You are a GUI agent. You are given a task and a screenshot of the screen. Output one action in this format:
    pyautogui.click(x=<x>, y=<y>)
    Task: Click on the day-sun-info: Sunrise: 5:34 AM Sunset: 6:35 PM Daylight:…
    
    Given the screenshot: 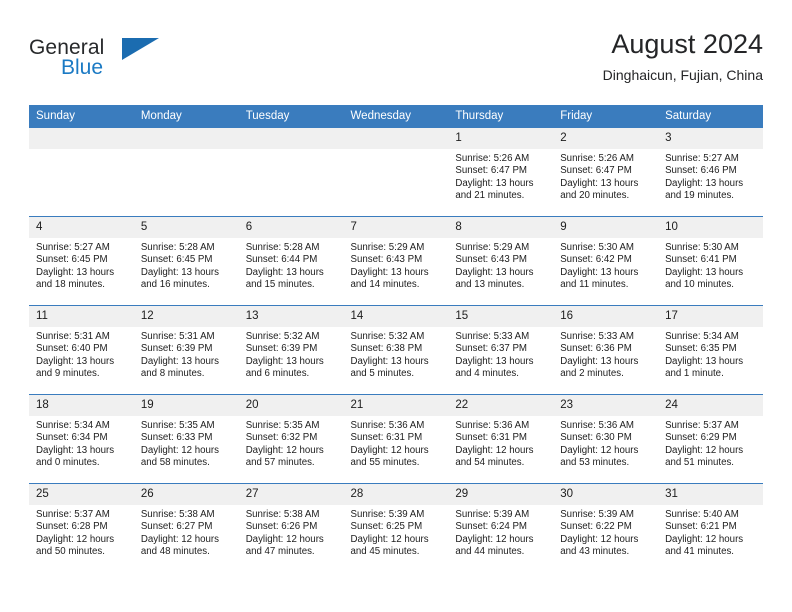 What is the action you would take?
    pyautogui.click(x=710, y=354)
    